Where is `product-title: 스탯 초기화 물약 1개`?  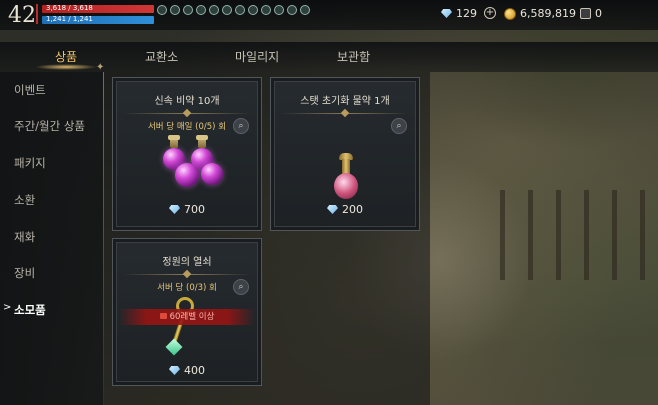
product-title: 스탯 초기화 물약 1개 is located at coordinates (345, 101).